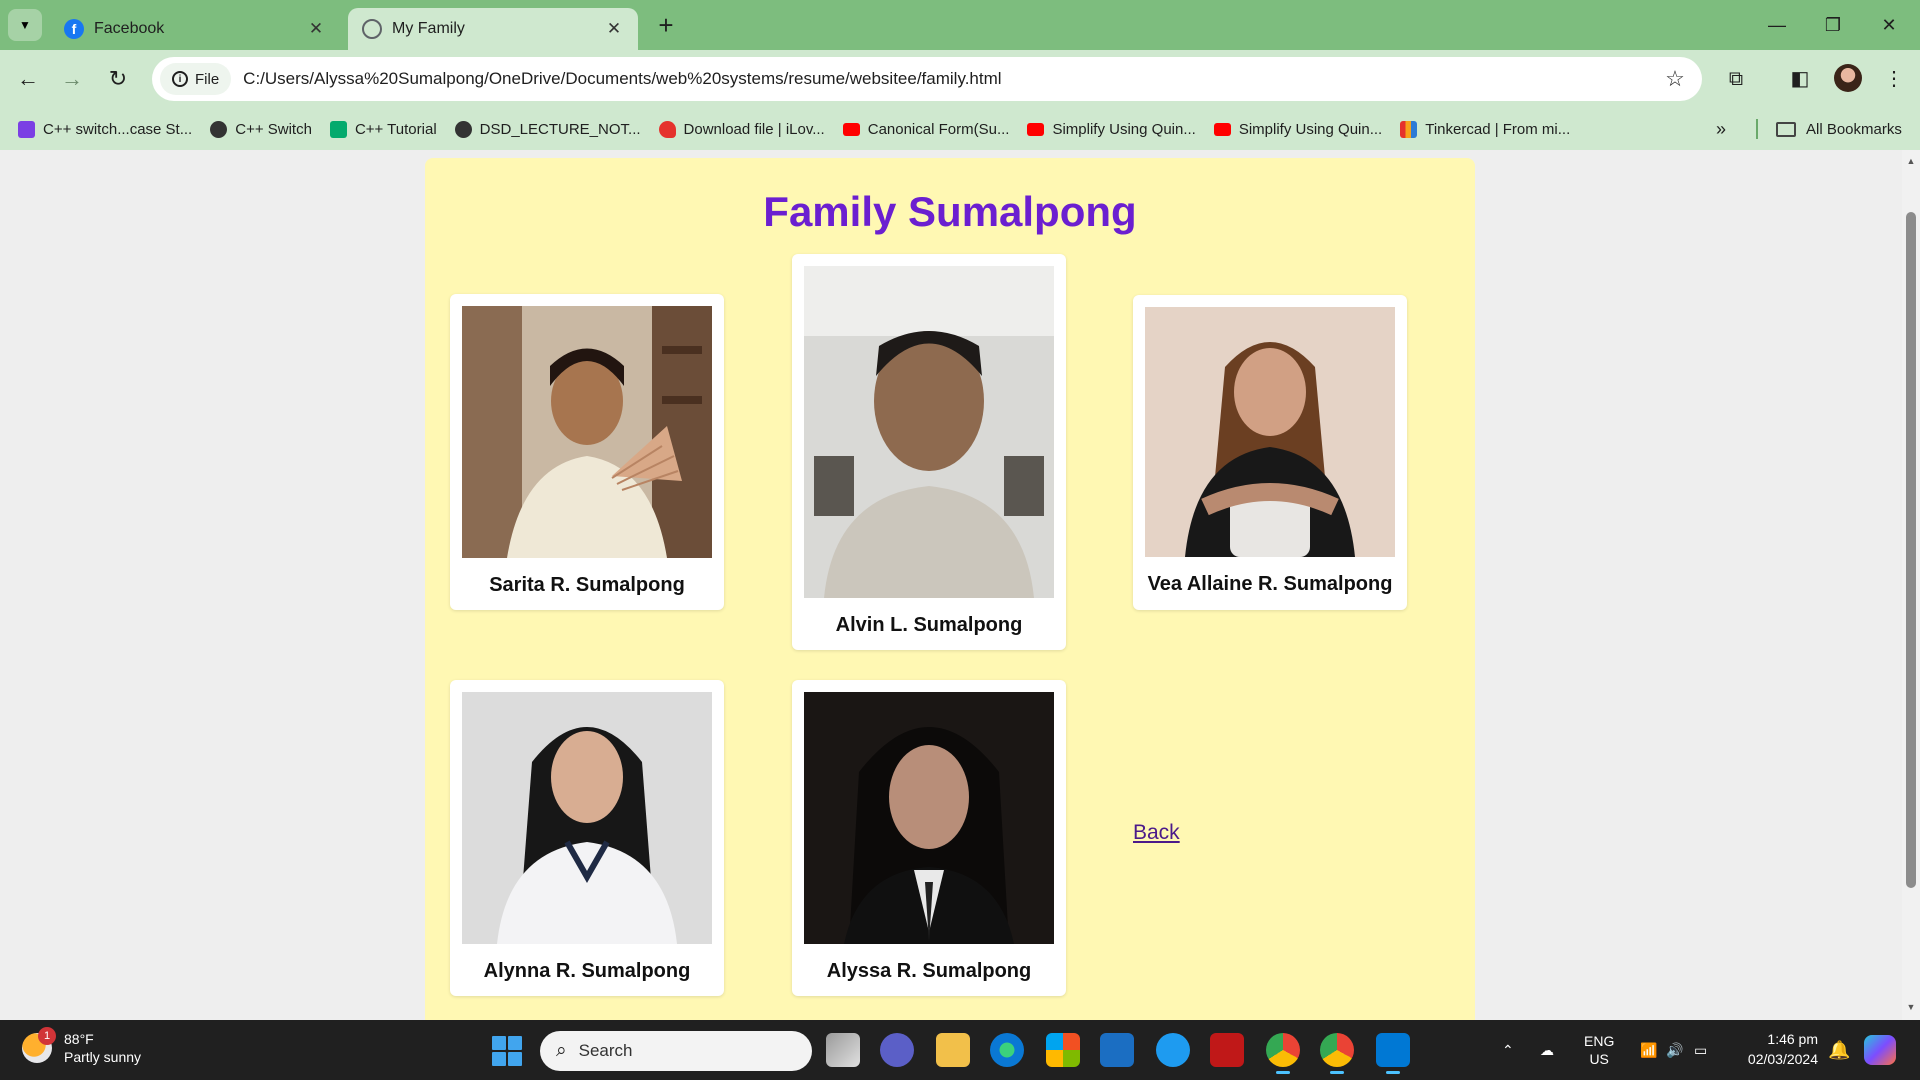 The image size is (1920, 1080). I want to click on back-arrow-icon: ←, so click(28, 79).